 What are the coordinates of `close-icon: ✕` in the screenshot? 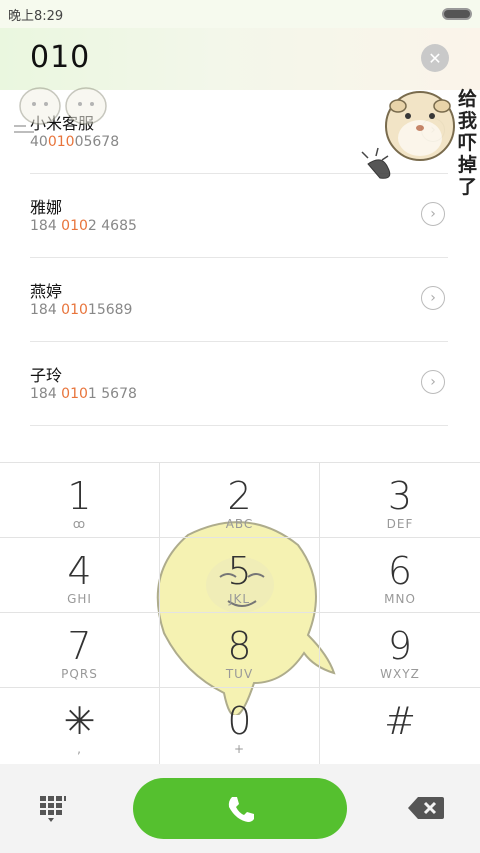 It's located at (435, 58).